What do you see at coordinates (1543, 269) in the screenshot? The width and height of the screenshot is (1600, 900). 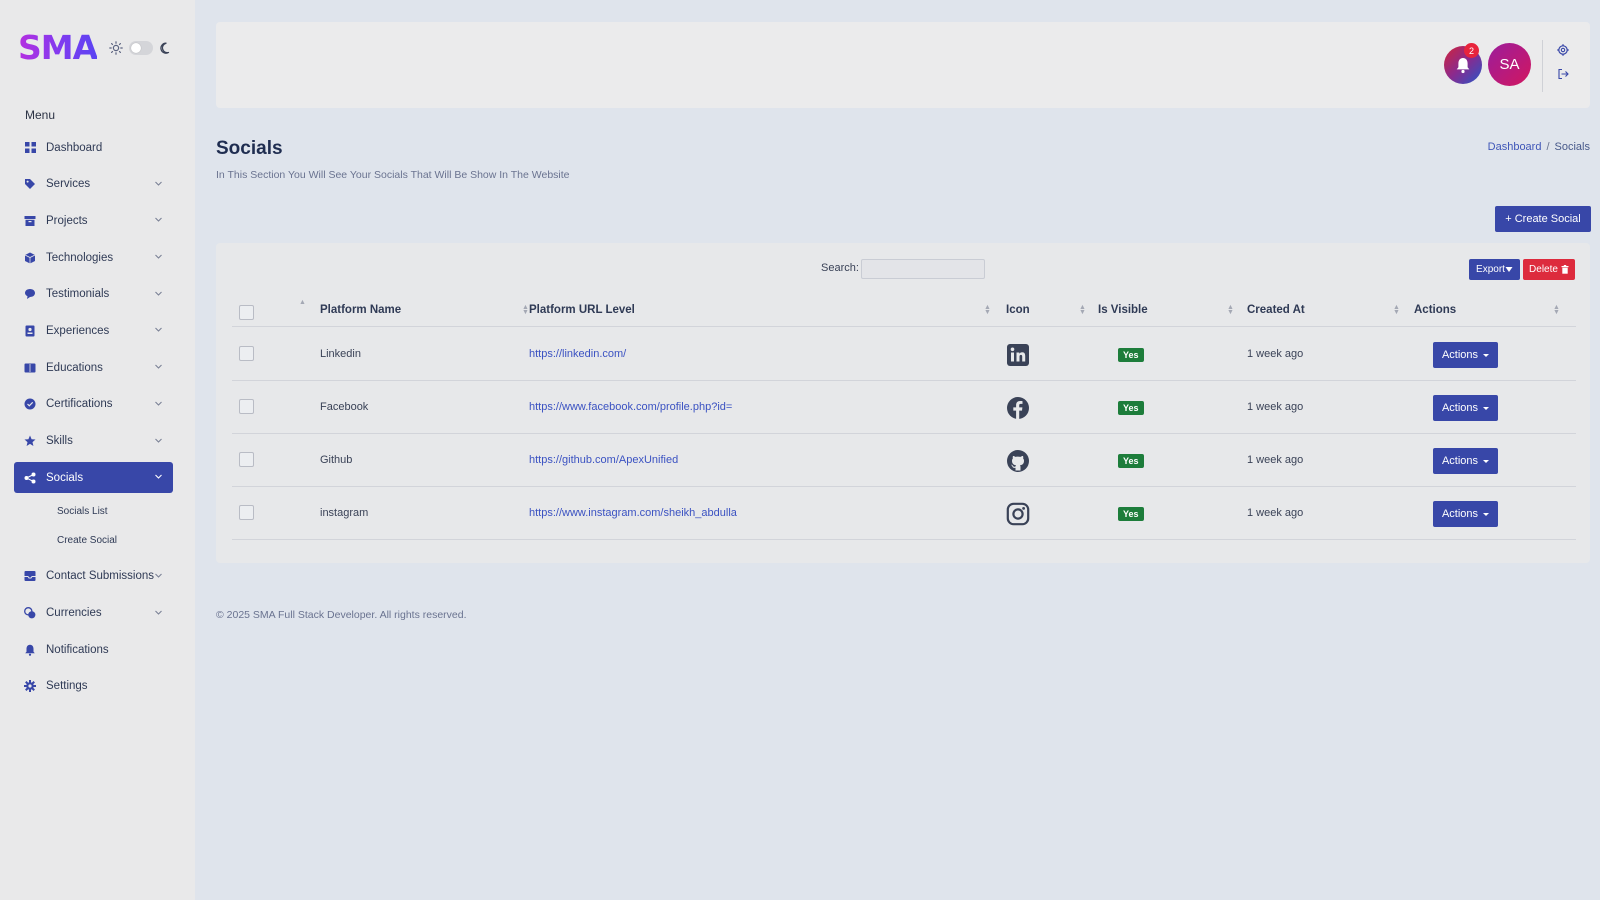 I see `delete-label: Delete` at bounding box center [1543, 269].